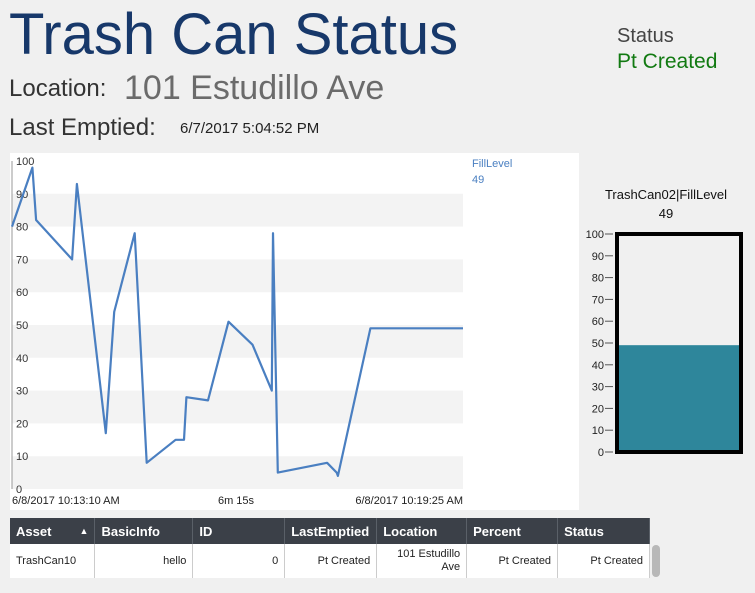  Describe the element at coordinates (66, 501) in the screenshot. I see `x-tick-label: 6/8/2017 10:13:10 AM` at that location.